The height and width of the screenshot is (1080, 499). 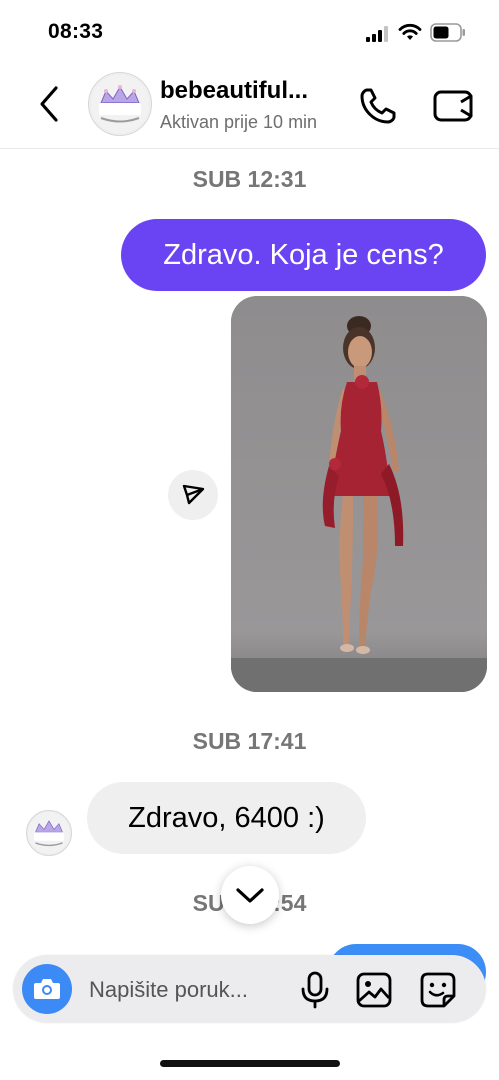 I want to click on gallery-icon, so click(x=374, y=990).